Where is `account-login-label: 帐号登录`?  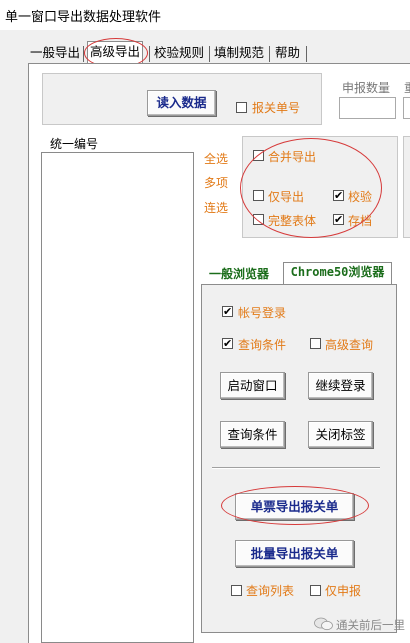 account-login-label: 帐号登录 is located at coordinates (262, 313).